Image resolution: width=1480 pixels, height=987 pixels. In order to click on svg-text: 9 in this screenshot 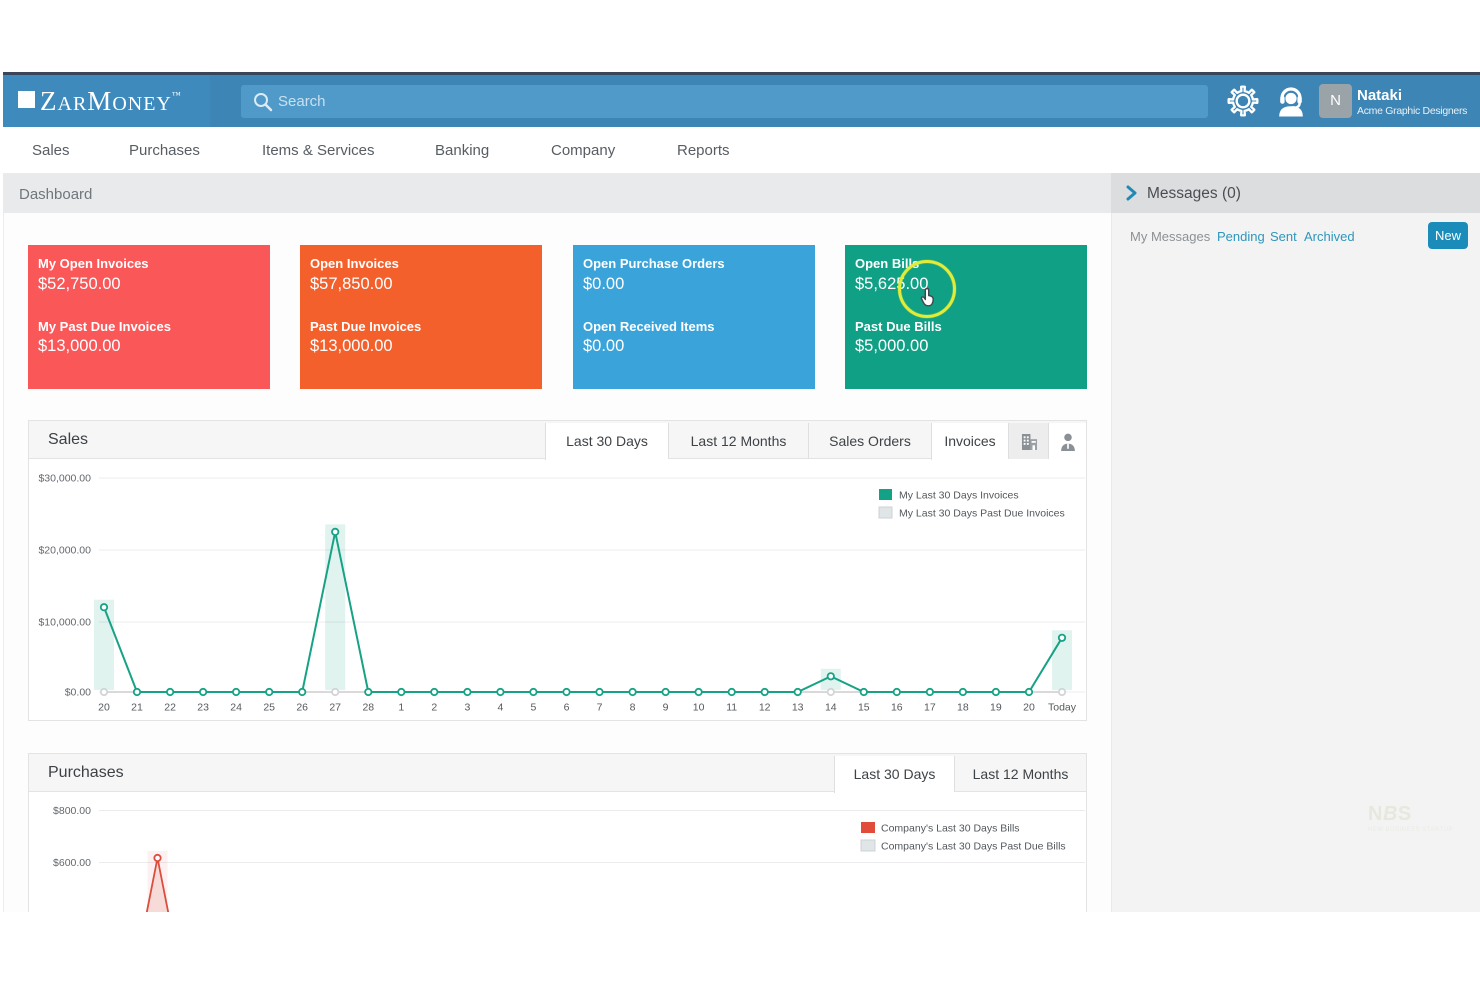, I will do `click(666, 708)`.